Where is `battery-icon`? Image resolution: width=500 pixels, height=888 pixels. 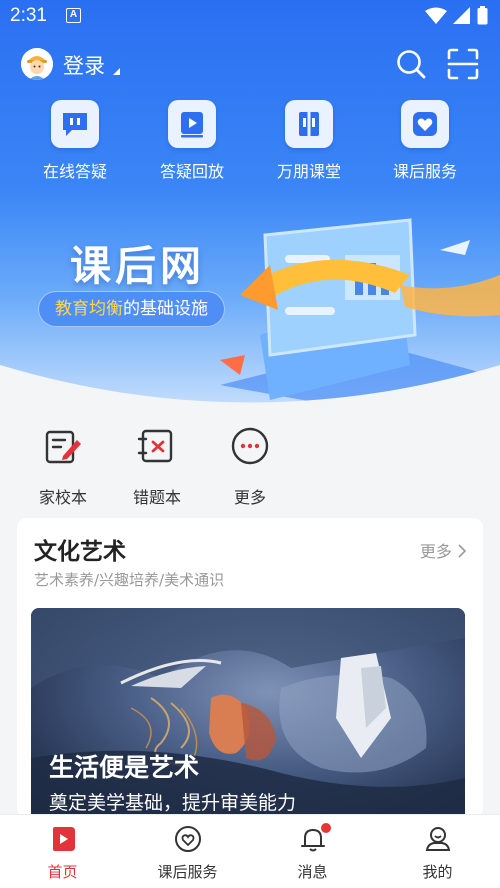
battery-icon is located at coordinates (482, 15).